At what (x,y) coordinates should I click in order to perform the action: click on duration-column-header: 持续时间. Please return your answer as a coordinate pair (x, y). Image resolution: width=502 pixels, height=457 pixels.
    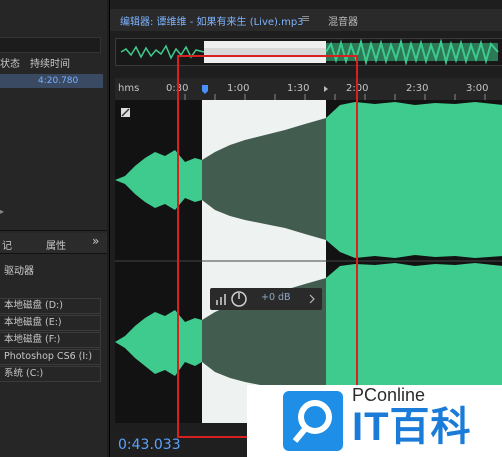
    Looking at the image, I should click on (50, 65).